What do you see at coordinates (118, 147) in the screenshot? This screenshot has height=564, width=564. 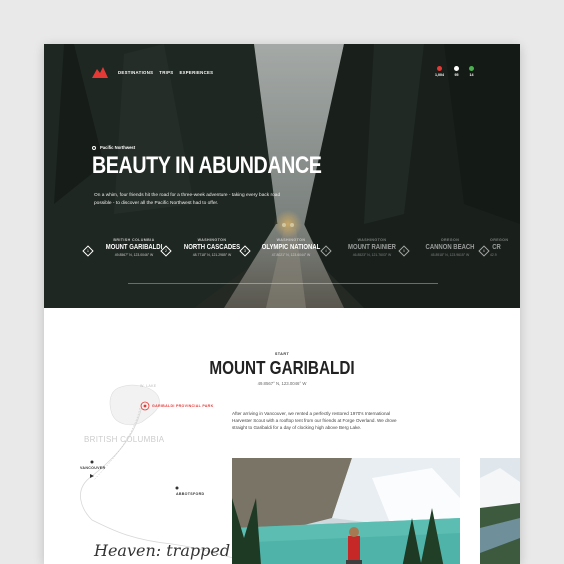 I see `region-label: Pacific Northwest` at bounding box center [118, 147].